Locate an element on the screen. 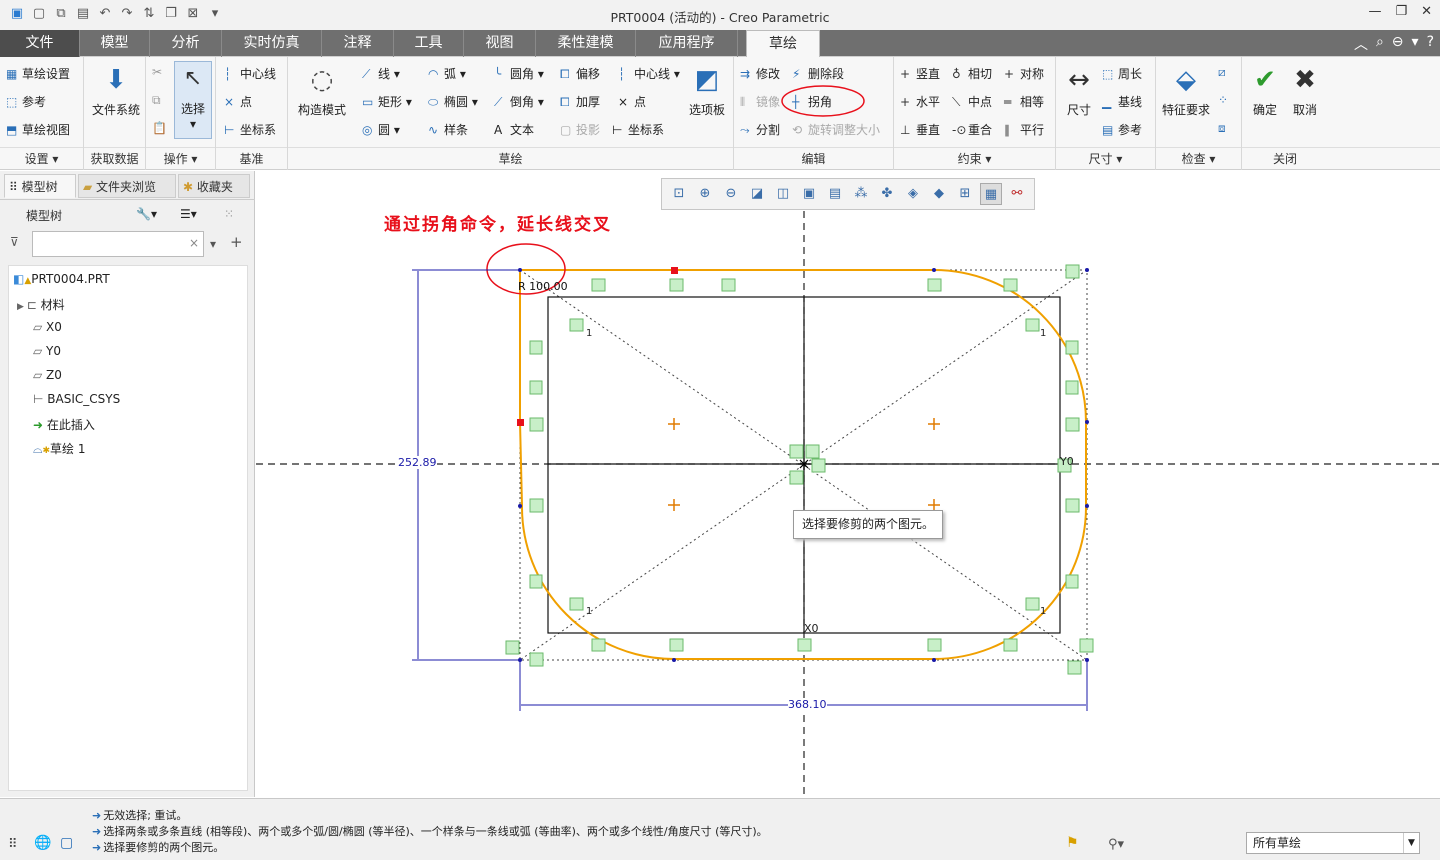 The height and width of the screenshot is (860, 1440). line-button: ⟋ 线 ▾ is located at coordinates (381, 73).